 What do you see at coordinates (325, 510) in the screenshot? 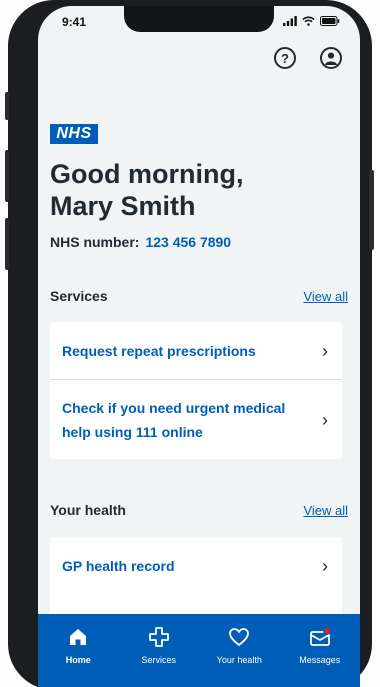
I see `your-health-view-all-link: View all` at bounding box center [325, 510].